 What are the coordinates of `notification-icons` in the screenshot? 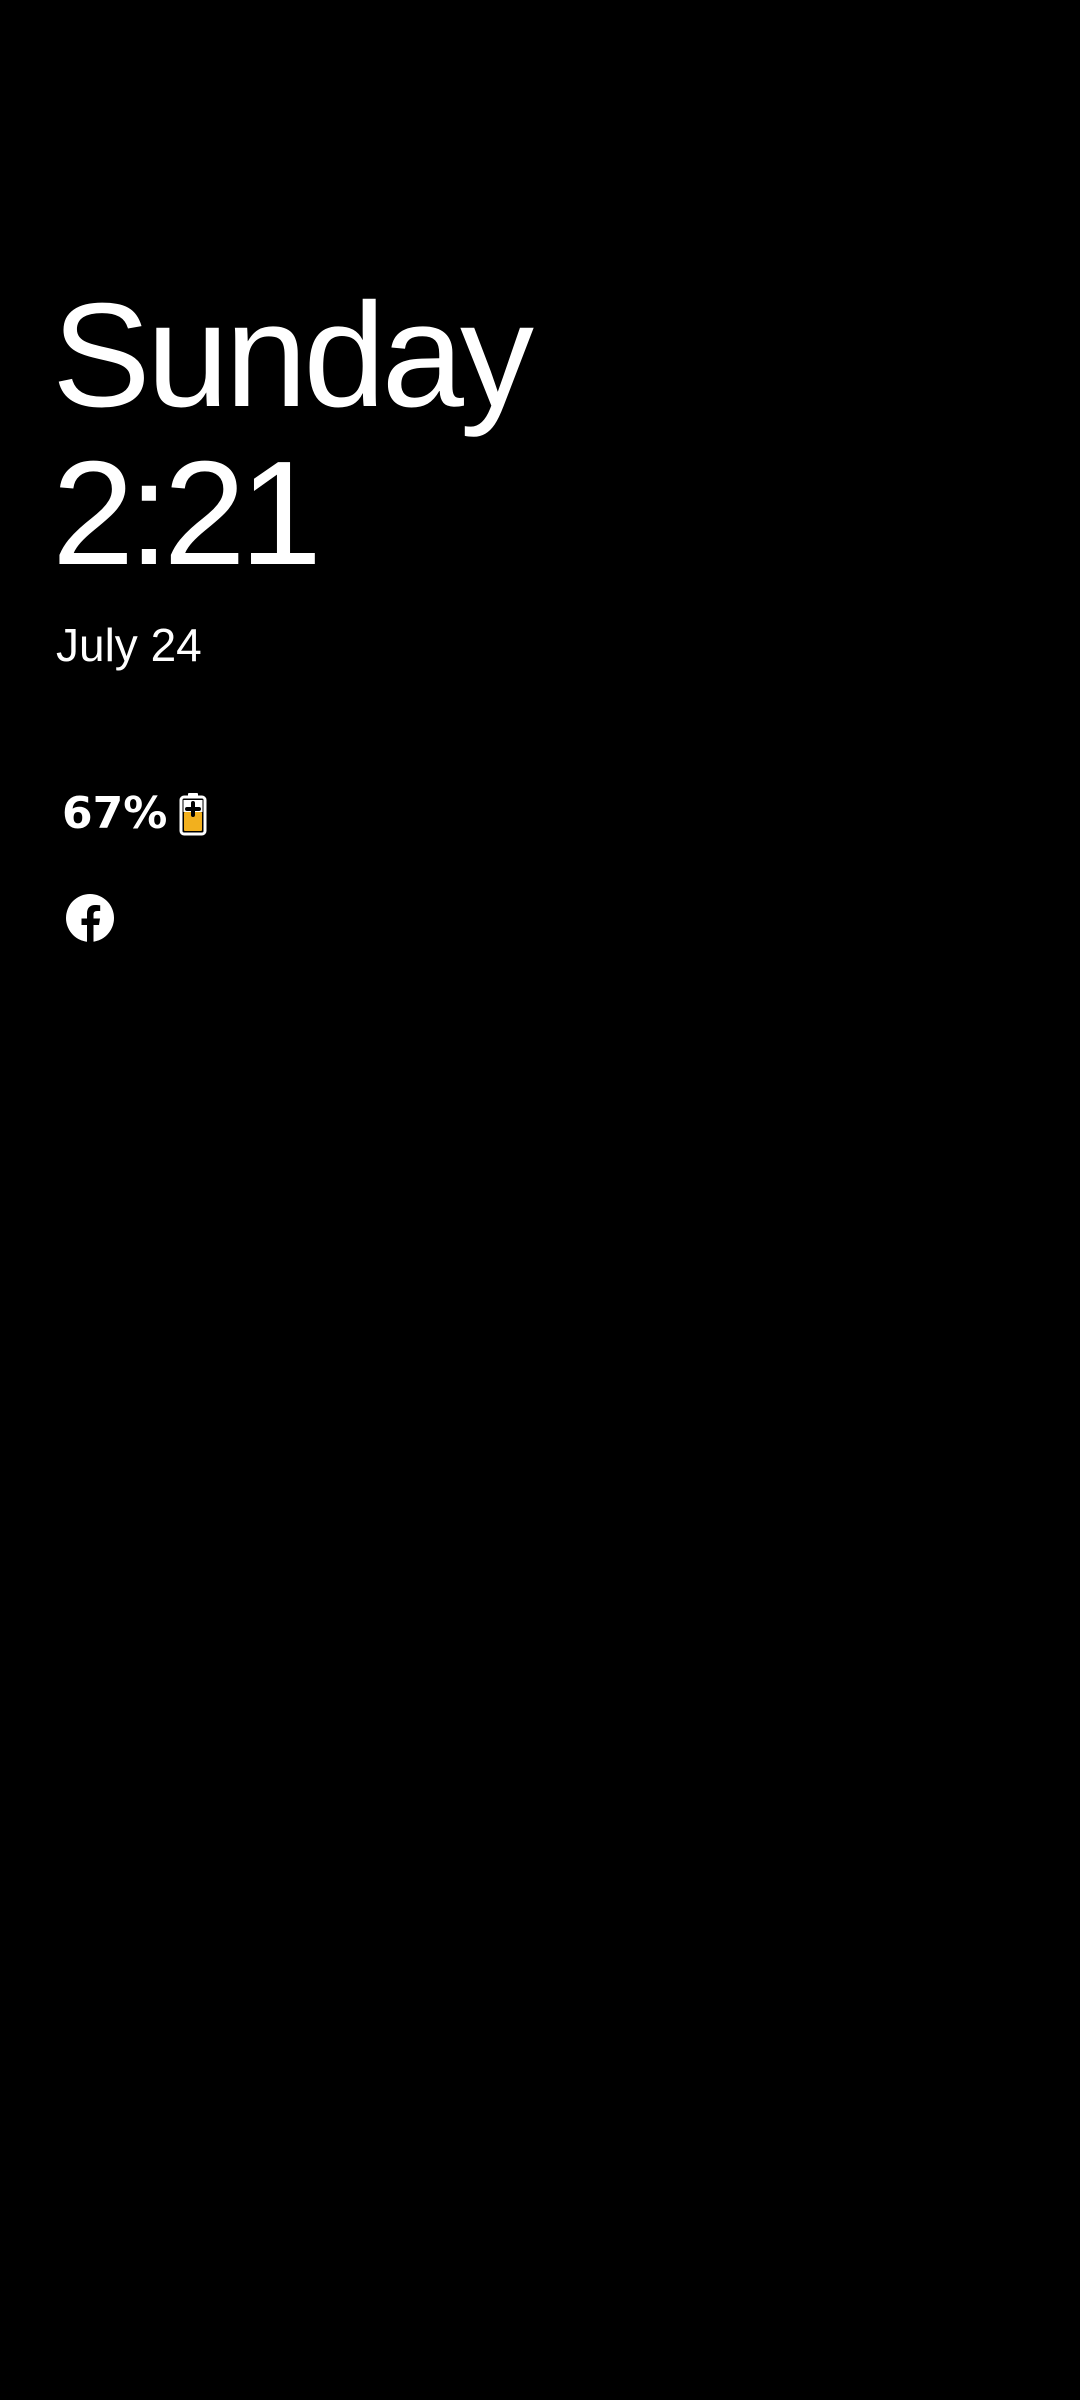 It's located at (90, 918).